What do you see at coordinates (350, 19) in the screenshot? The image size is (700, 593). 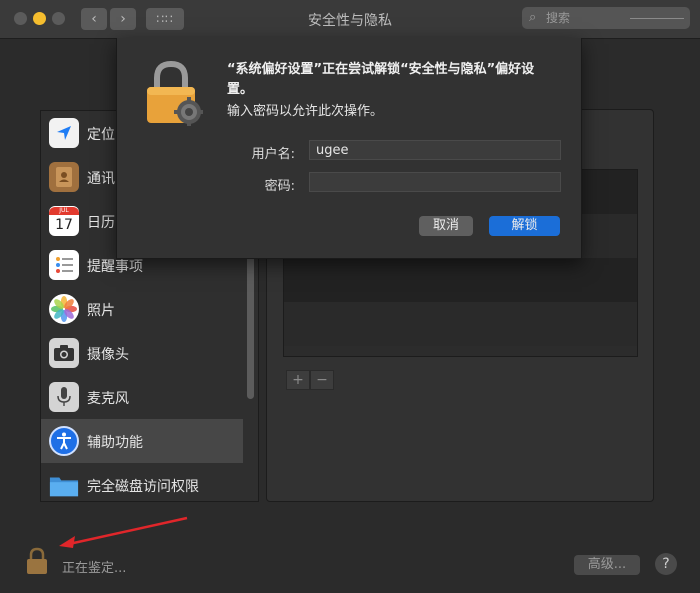 I see `title-bar: ‹ › ∷∷ 安全性与隐私 ⌕ 搜索` at bounding box center [350, 19].